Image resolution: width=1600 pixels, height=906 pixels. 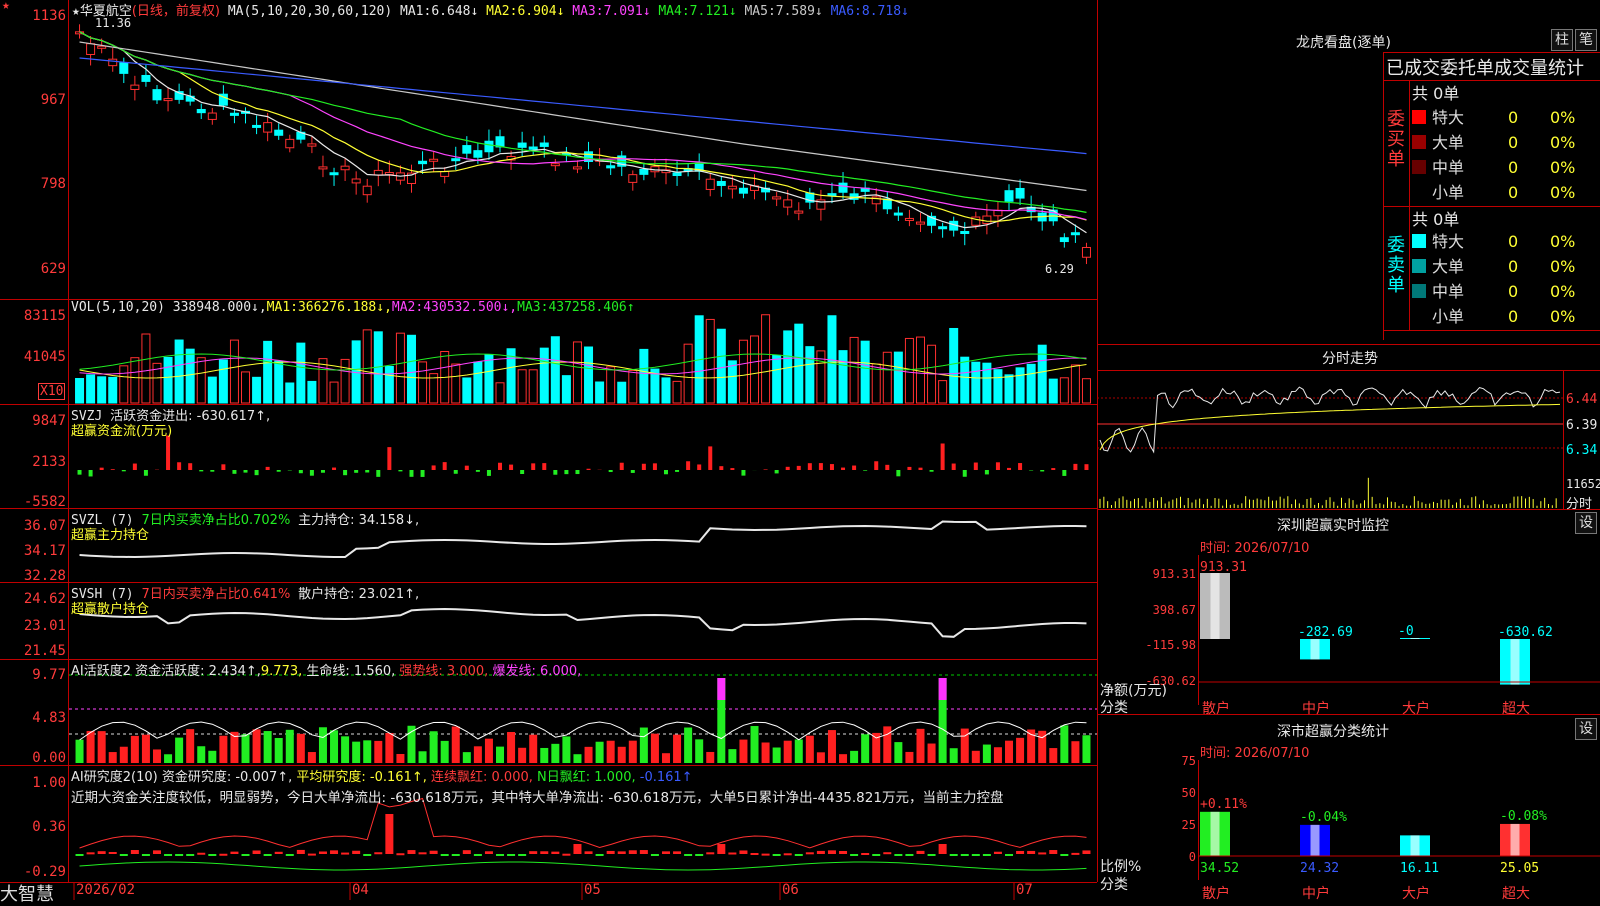 I want to click on buy-row-2: 中单00%, so click(x=1506, y=168).